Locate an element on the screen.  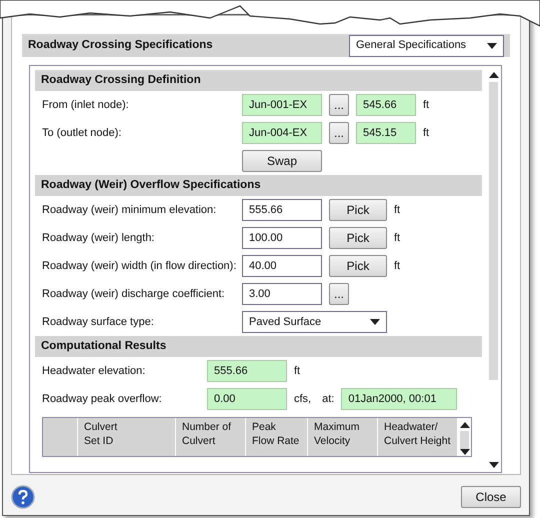
help-icon is located at coordinates (23, 497).